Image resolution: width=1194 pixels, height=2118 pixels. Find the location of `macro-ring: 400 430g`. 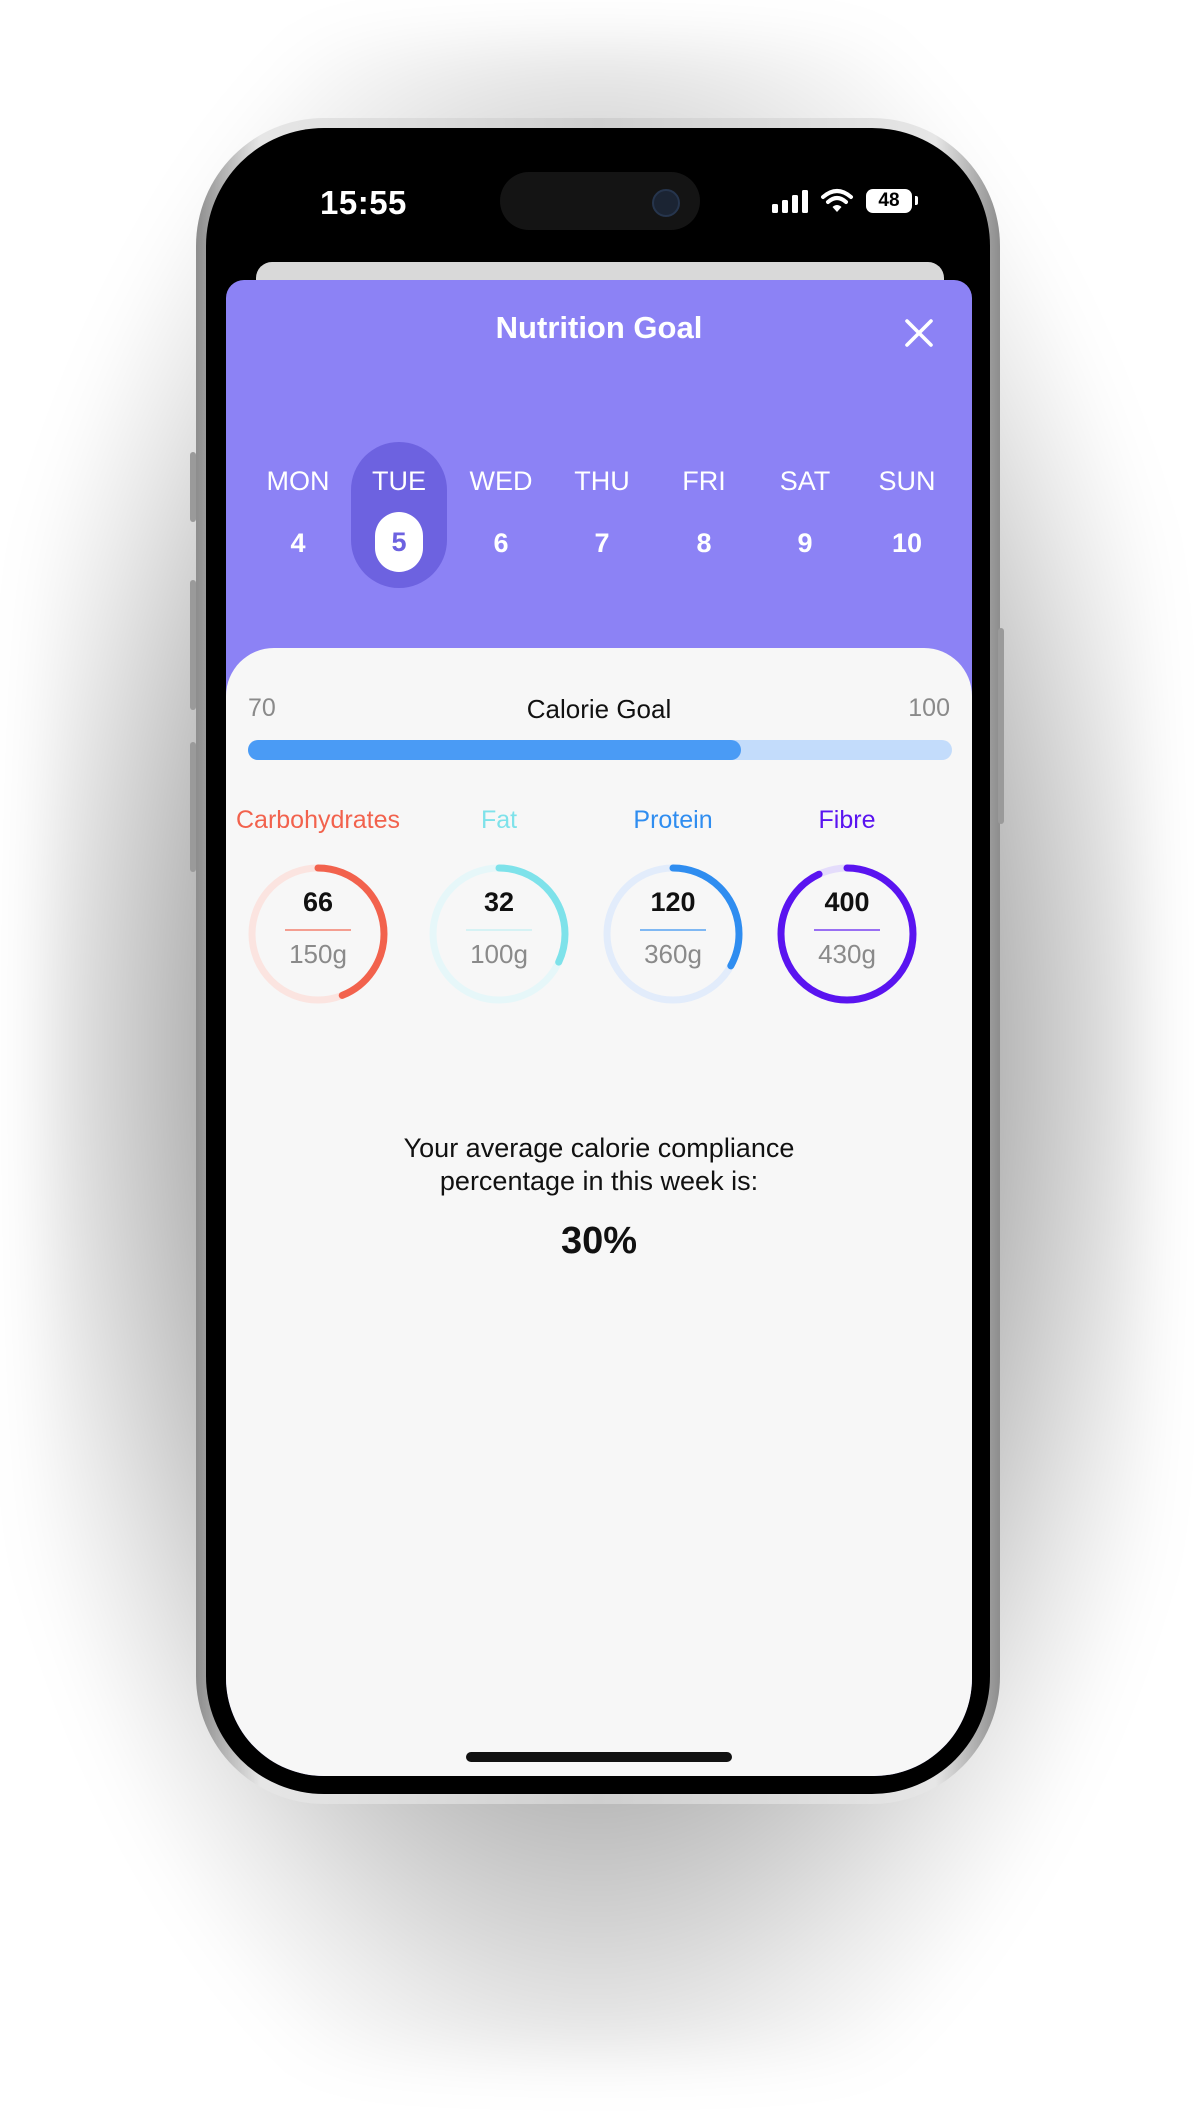

macro-ring: 400 430g is located at coordinates (847, 934).